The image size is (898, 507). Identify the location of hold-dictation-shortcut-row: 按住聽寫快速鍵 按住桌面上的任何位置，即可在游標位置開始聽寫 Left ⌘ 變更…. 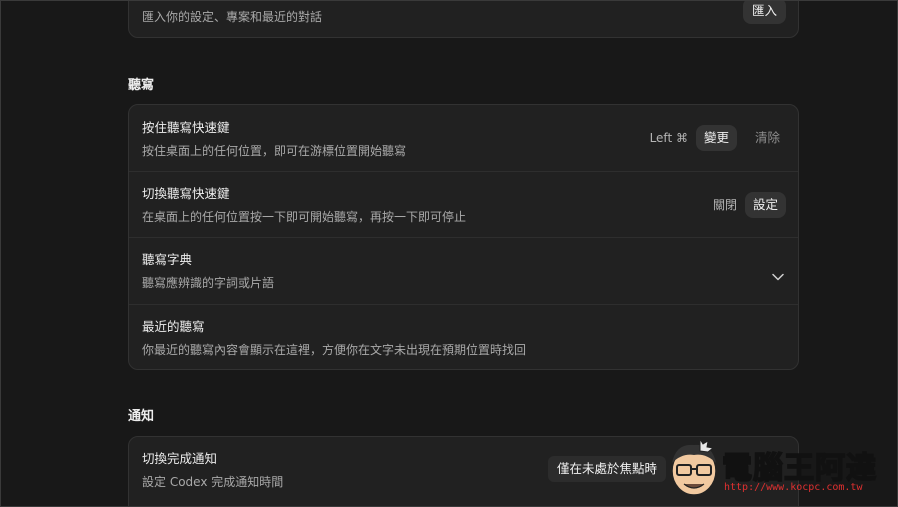
(463, 138).